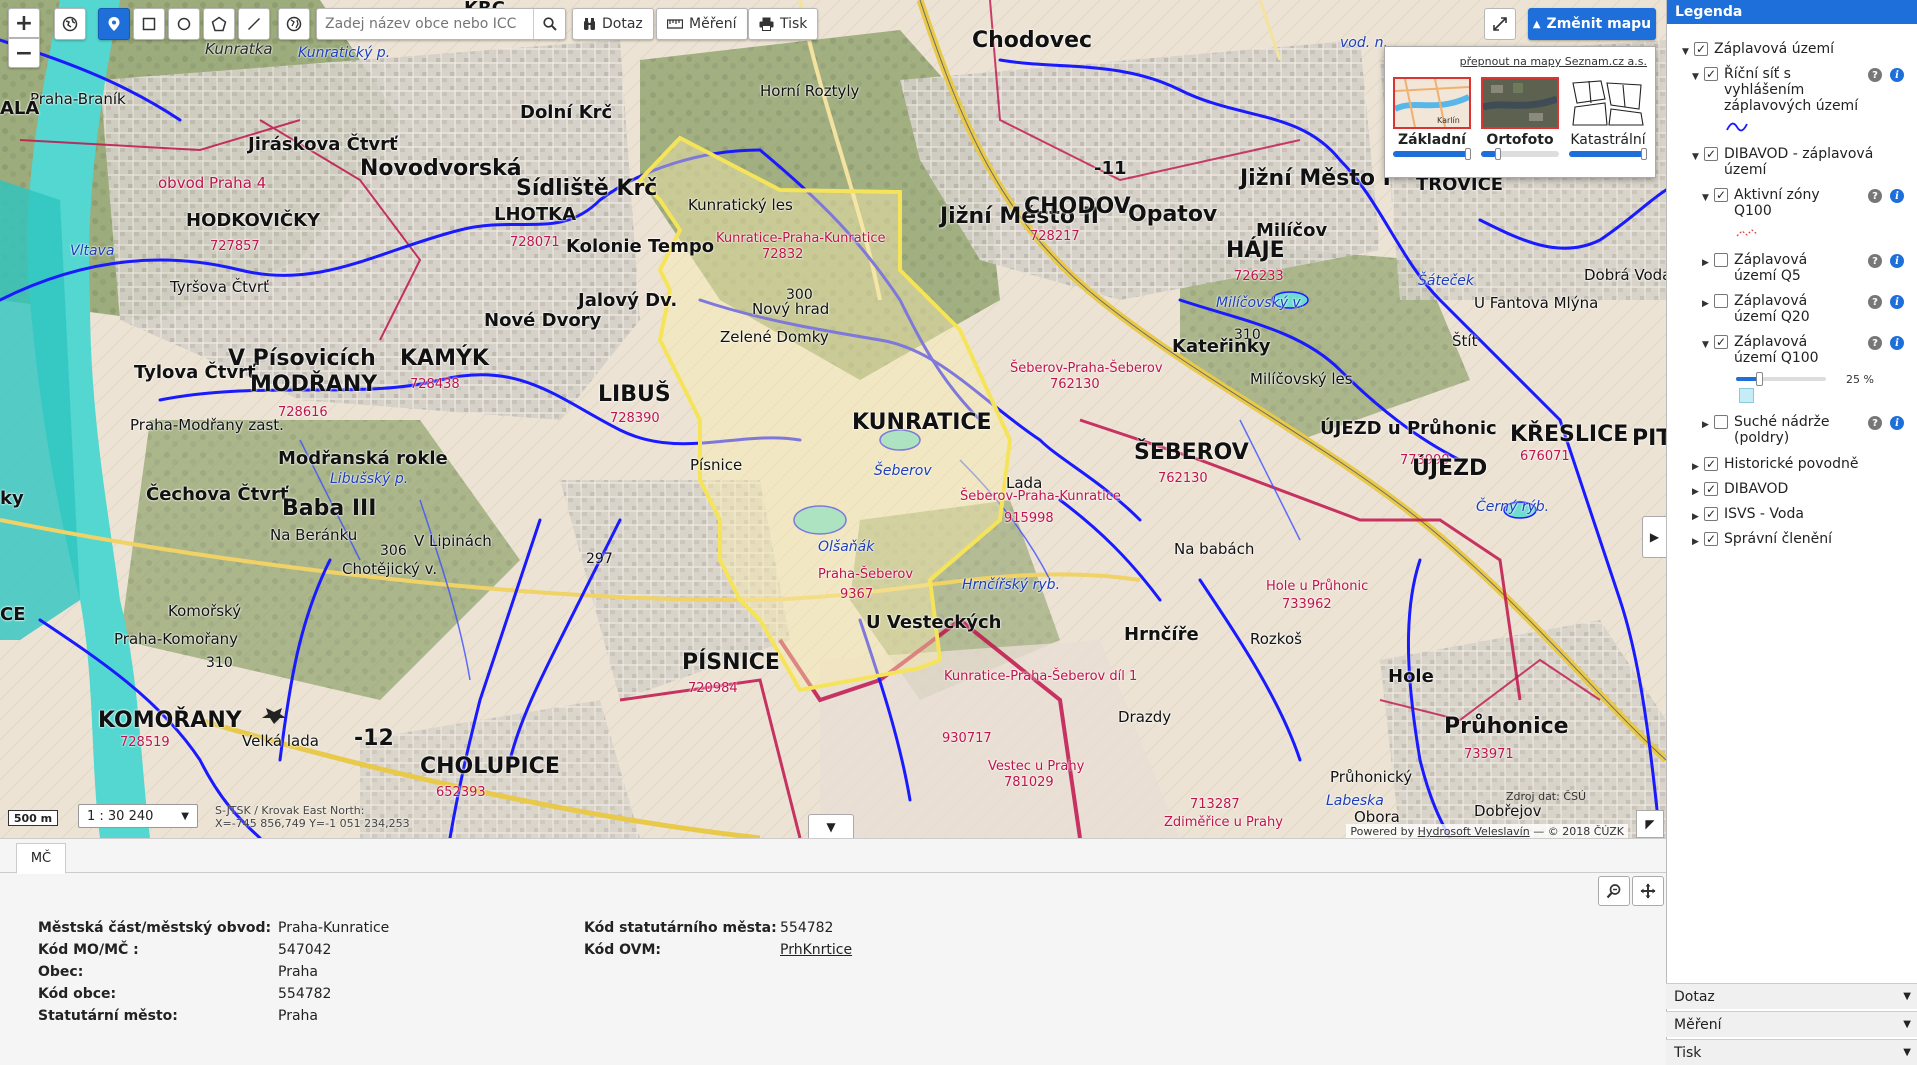 The height and width of the screenshot is (1065, 1917). What do you see at coordinates (70, 24) in the screenshot?
I see `globe-button` at bounding box center [70, 24].